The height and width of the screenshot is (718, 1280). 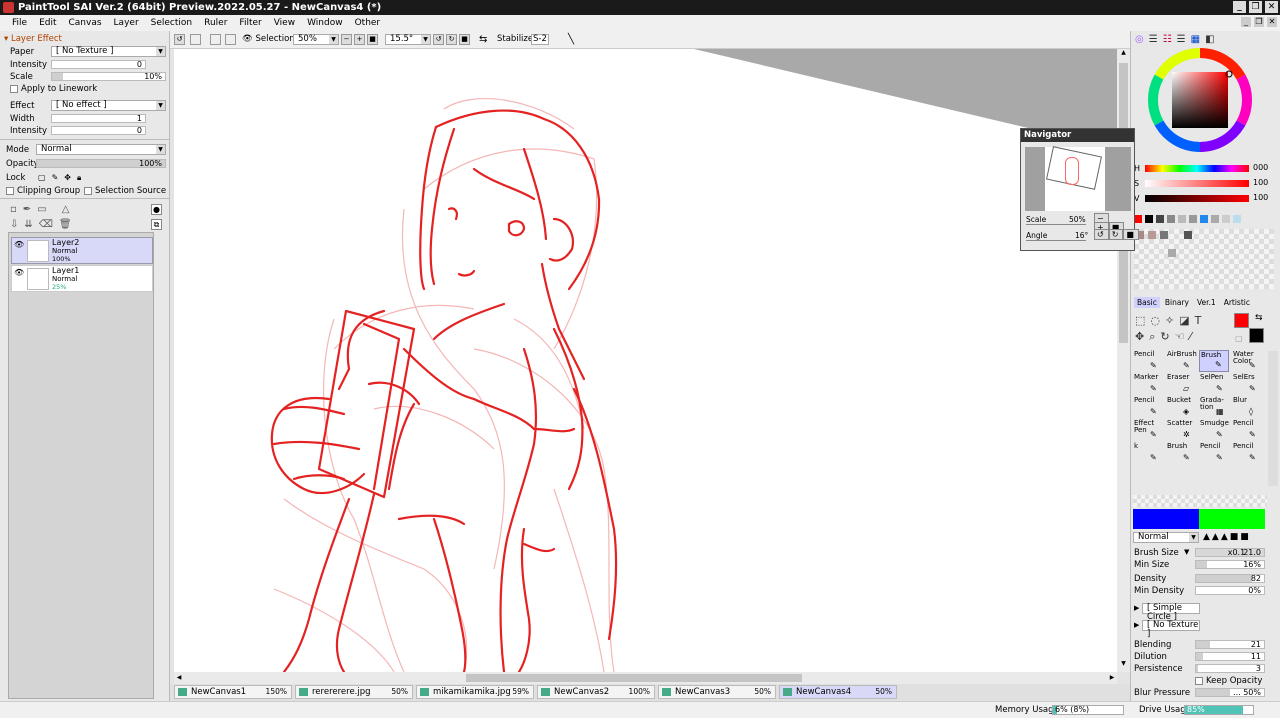 I want to click on saturation-slider, so click(x=1197, y=183).